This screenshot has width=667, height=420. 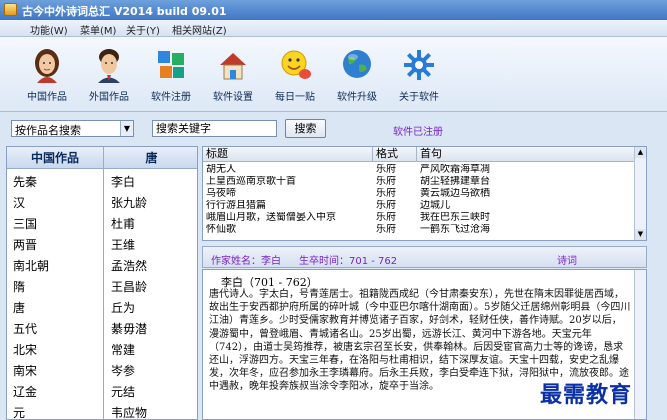 What do you see at coordinates (129, 287) in the screenshot?
I see `poet-item: 王昌龄` at bounding box center [129, 287].